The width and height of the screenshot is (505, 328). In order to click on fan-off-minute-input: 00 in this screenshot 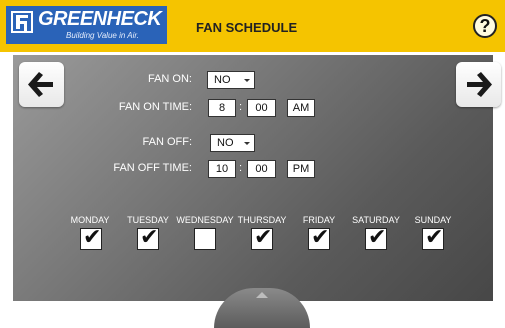, I will do `click(261, 169)`.